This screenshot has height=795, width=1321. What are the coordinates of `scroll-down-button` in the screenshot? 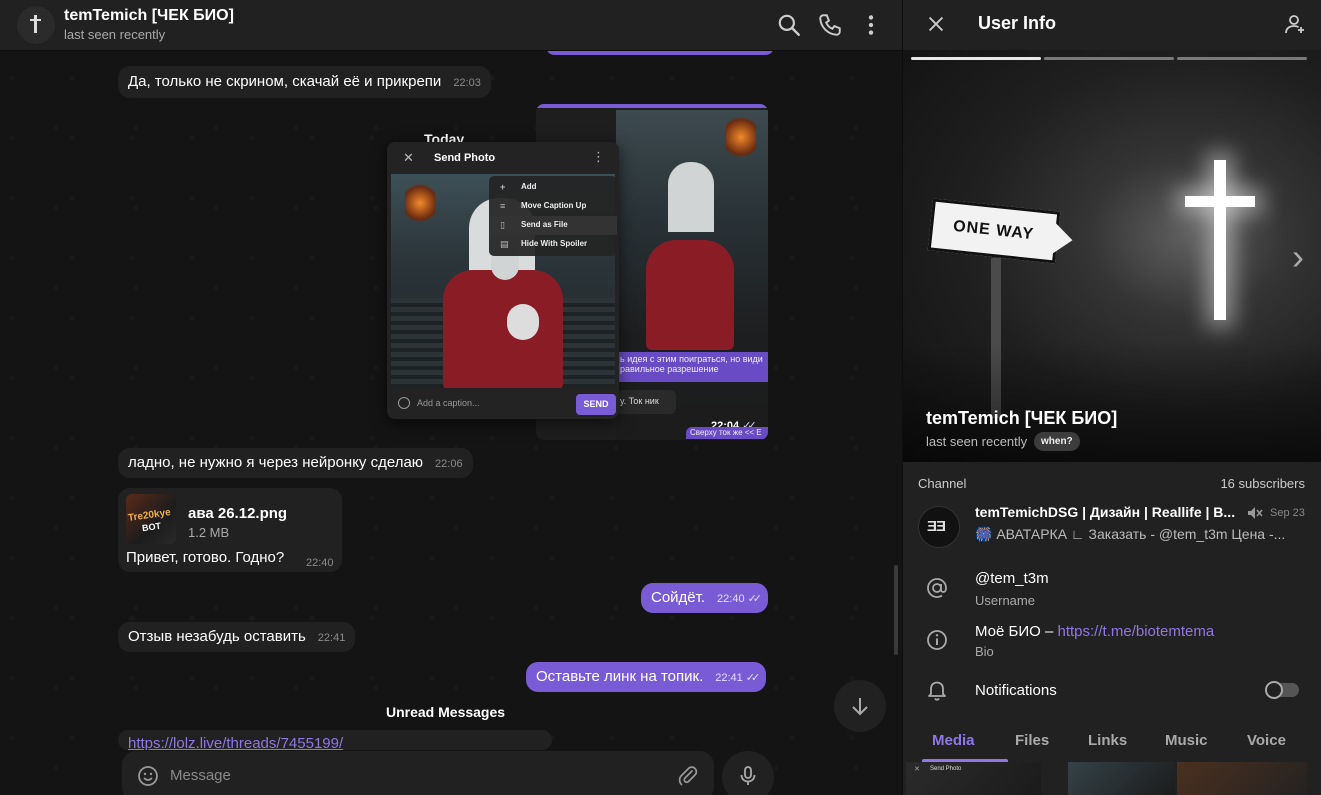 It's located at (860, 706).